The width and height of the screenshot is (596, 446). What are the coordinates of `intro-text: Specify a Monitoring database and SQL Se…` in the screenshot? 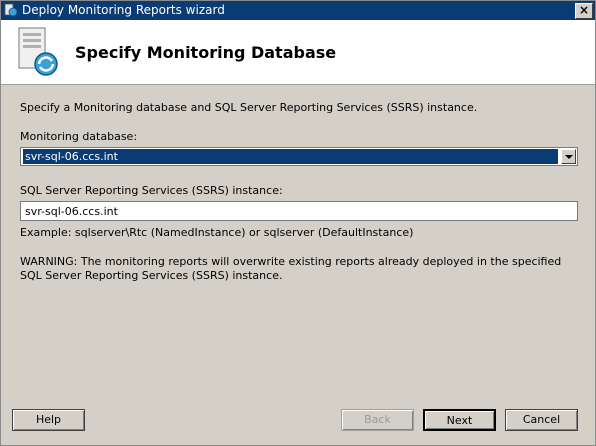 It's located at (249, 107).